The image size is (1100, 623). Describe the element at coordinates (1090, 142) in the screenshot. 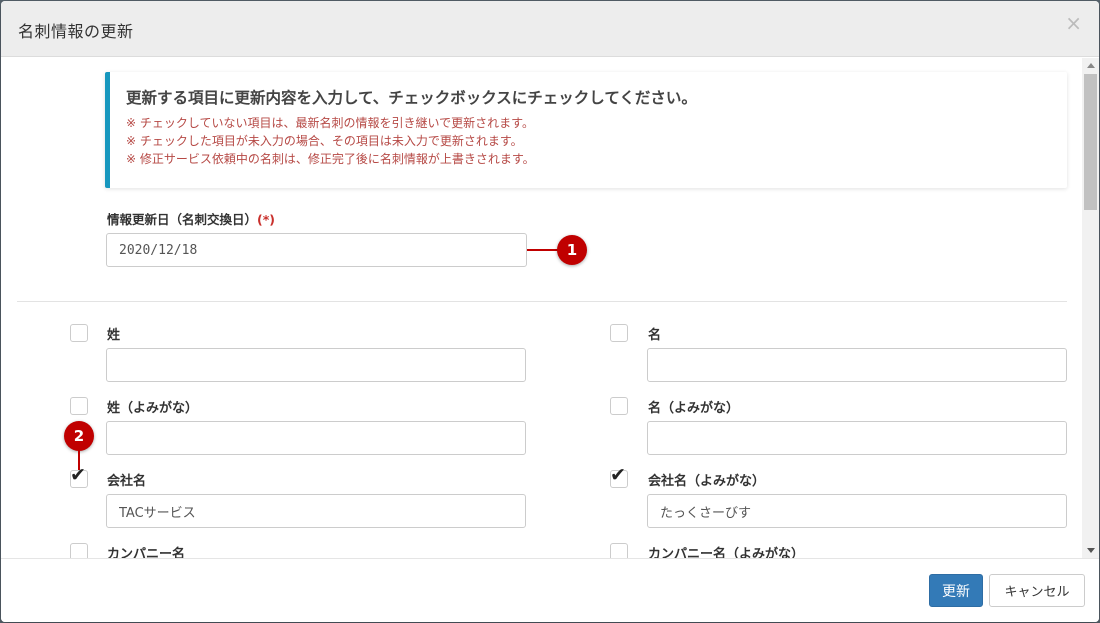

I see `scroll-thumb` at that location.